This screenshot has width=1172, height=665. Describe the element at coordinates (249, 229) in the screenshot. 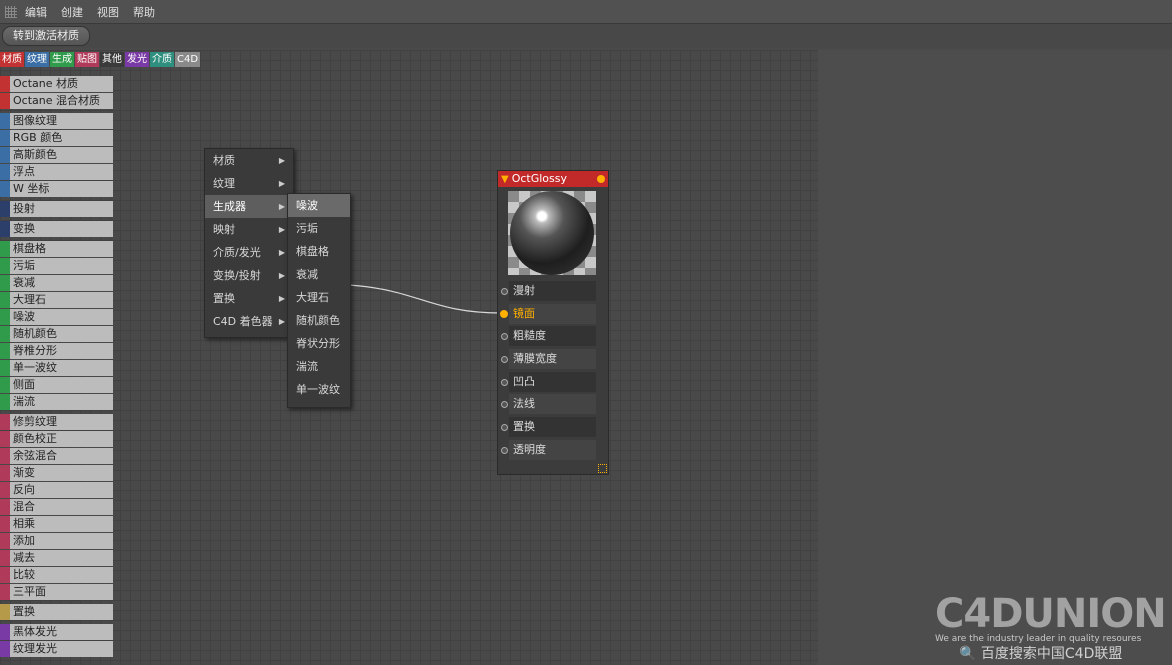

I see `context-menu-item: 映射 ▶` at that location.